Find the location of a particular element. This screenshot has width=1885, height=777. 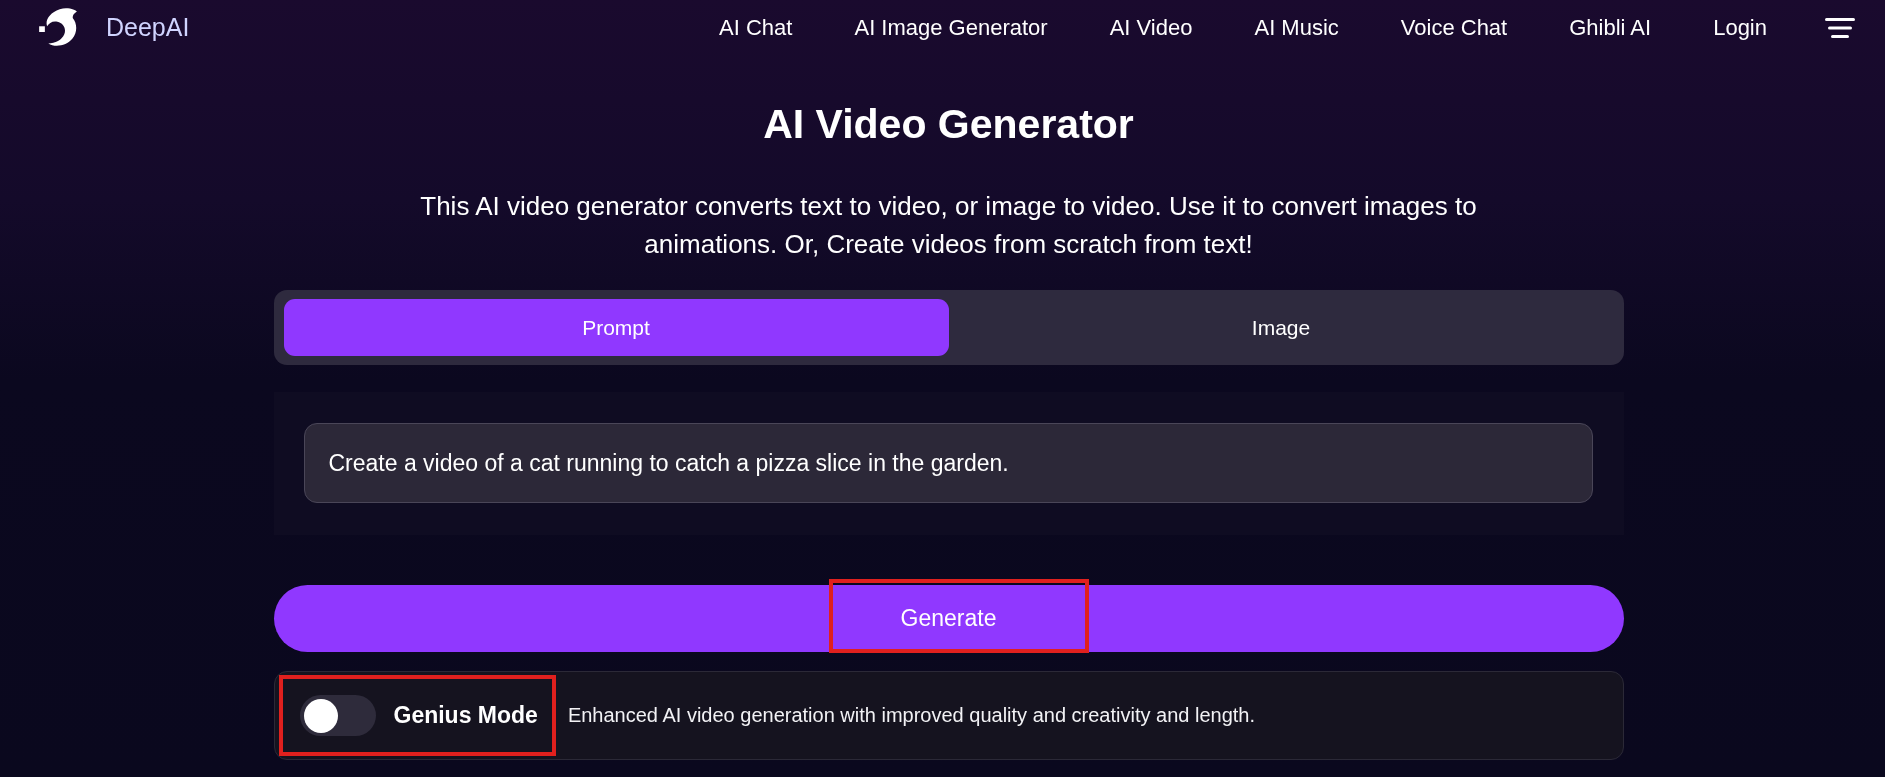

brand-link: DeepAI is located at coordinates (148, 27).